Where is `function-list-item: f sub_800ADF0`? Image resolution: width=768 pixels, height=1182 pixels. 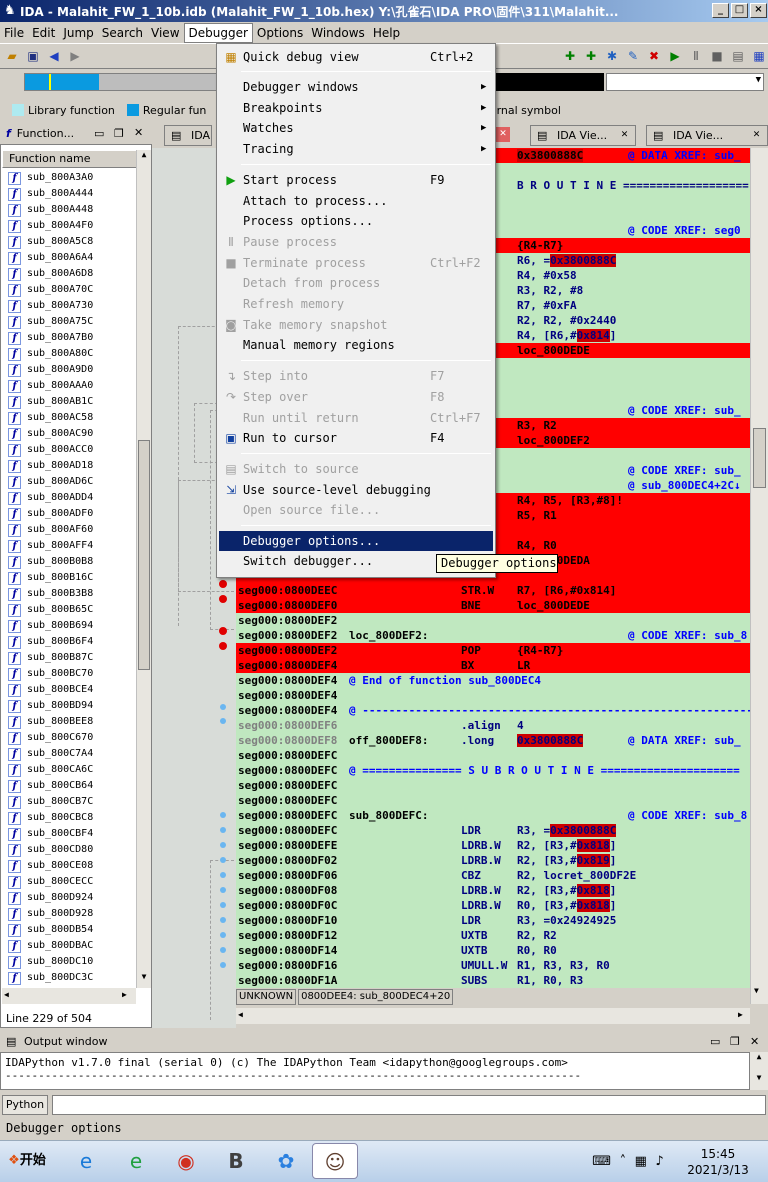
function-list-item: f sub_800ADF0 is located at coordinates (70, 514).